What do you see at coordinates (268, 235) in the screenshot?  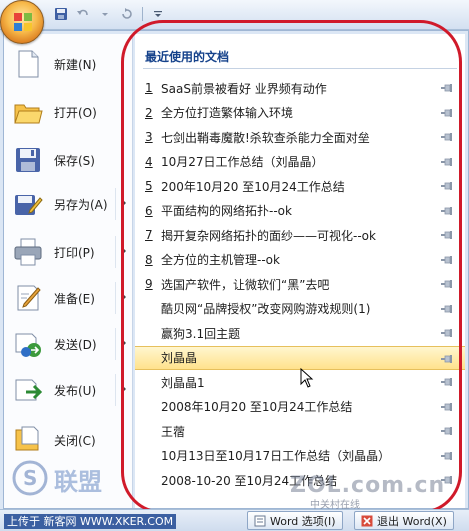 I see `recent-document-name: 揭开复杂网络拓扑的面纱——可视化--ok` at bounding box center [268, 235].